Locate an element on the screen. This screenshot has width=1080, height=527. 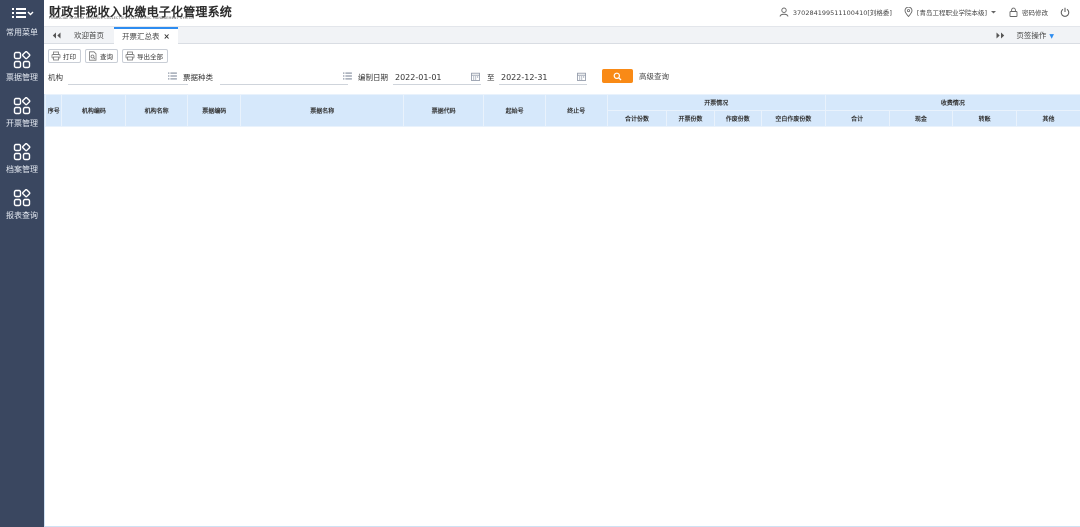
print-button: 打印 is located at coordinates (64, 56).